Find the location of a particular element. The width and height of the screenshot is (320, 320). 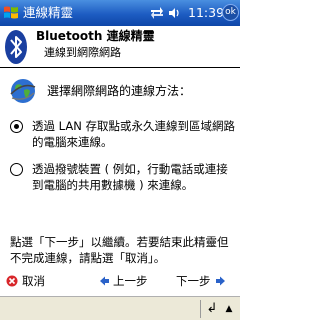

command-bar: ↲ ▲ is located at coordinates (120, 308).